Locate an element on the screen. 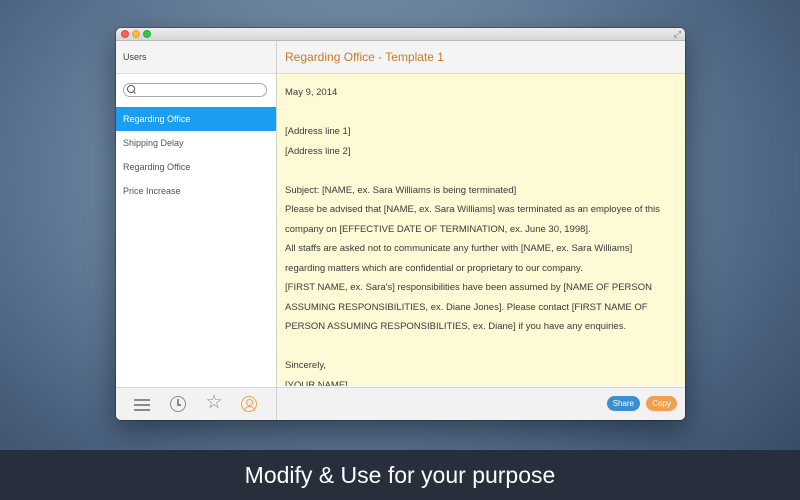  document-line: [Address line 2] is located at coordinates (318, 151).